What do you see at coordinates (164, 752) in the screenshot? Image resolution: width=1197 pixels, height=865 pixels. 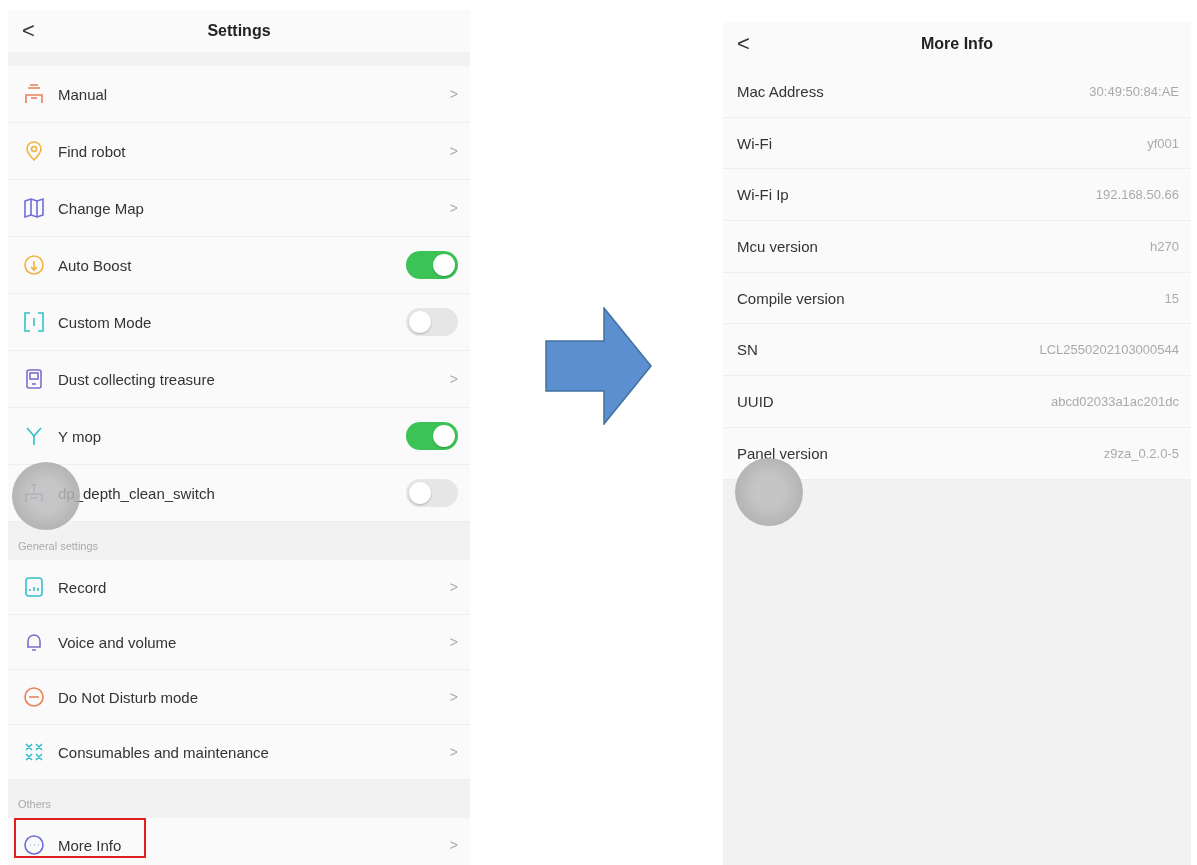 I see `setting-label: Consumables and maintenance` at bounding box center [164, 752].